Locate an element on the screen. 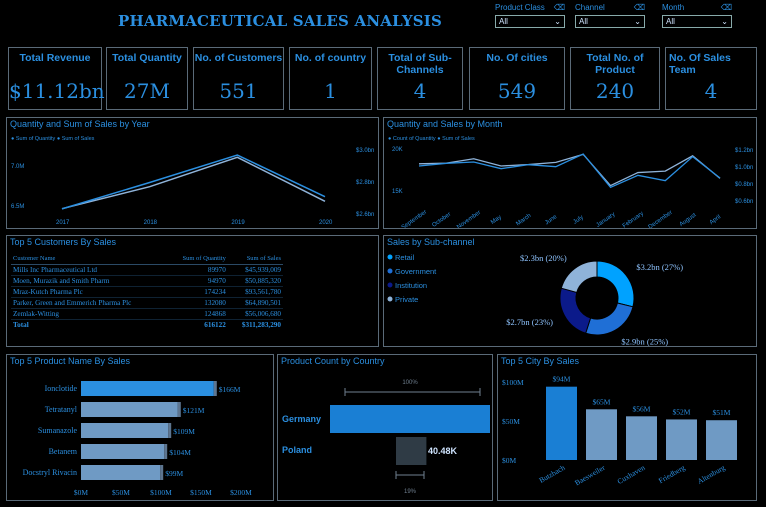 Image resolution: width=766 pixels, height=507 pixels. legend-item: Government is located at coordinates (416, 271).